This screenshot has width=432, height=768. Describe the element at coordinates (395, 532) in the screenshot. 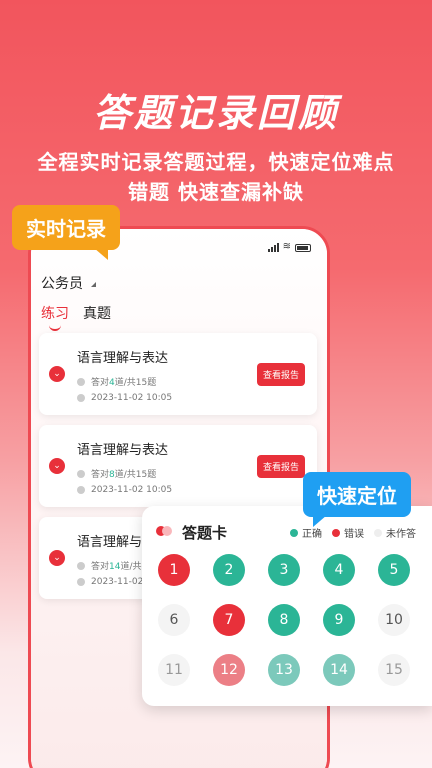

I see `legend-unanswered: 未作答` at that location.